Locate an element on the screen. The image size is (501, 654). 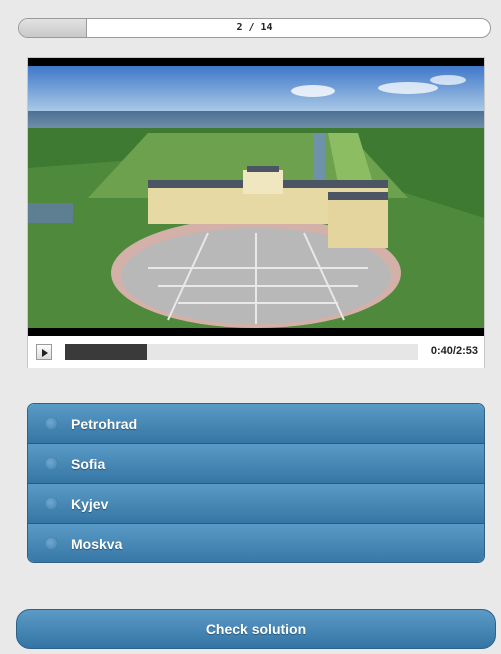
seek-bar-played is located at coordinates (106, 352).